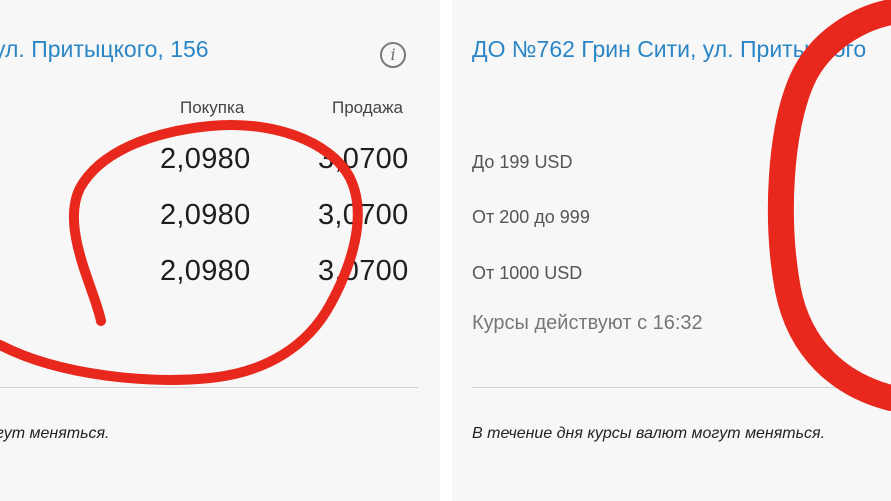 The height and width of the screenshot is (501, 891). What do you see at coordinates (527, 273) in the screenshot?
I see `amount-range-label: От 1000 USD` at bounding box center [527, 273].